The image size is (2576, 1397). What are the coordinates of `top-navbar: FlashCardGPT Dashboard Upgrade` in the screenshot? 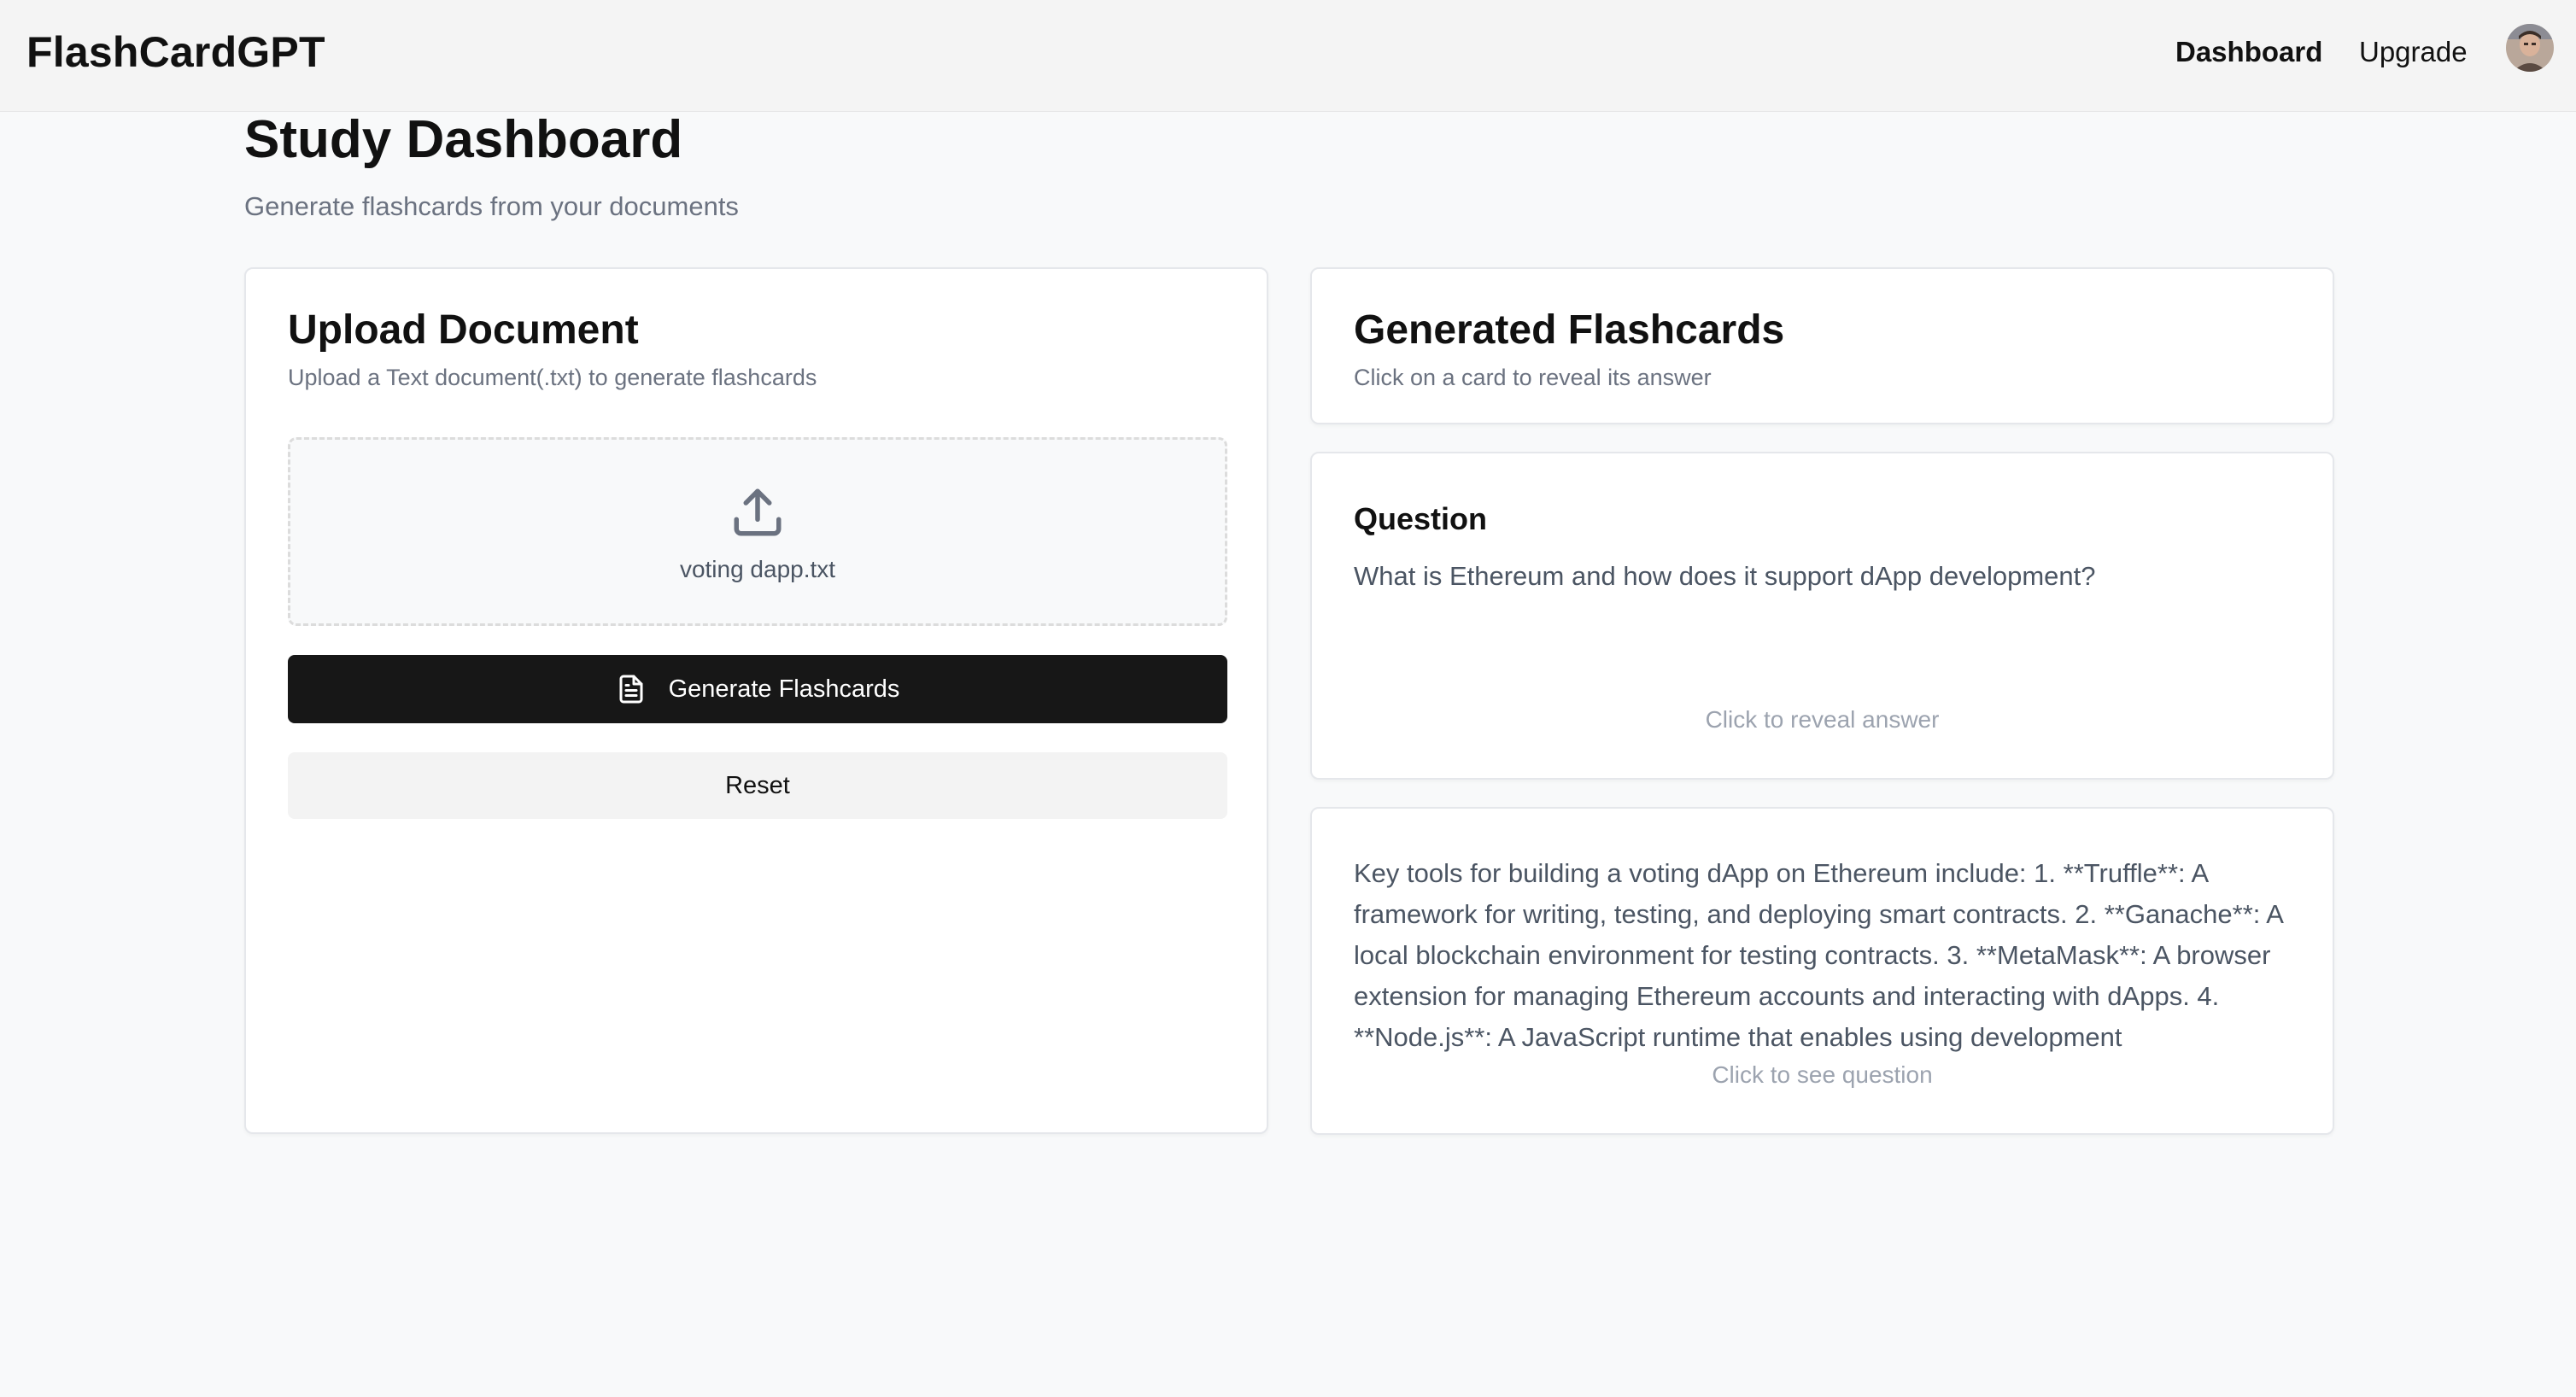 It's located at (1288, 56).